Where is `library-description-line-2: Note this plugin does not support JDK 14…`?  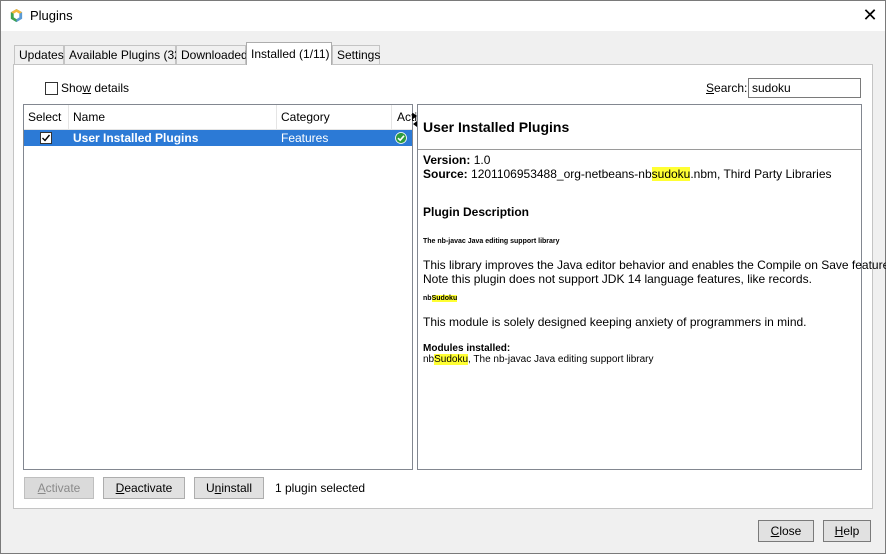
library-description-line-2: Note this plugin does not support JDK 14… is located at coordinates (617, 279).